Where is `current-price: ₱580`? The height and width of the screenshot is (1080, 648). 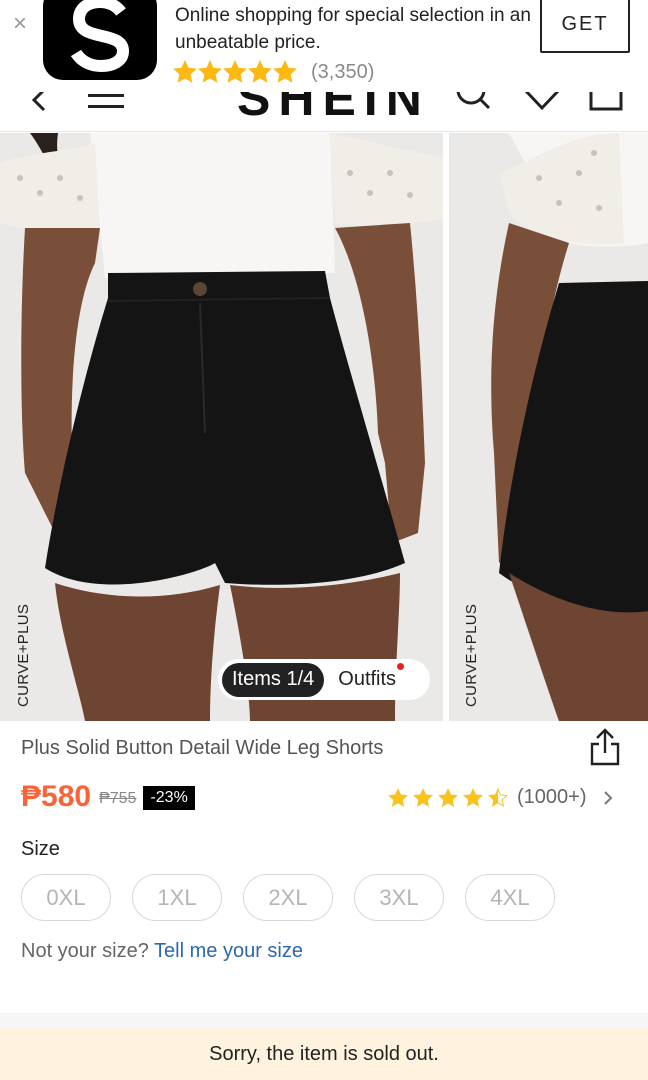 current-price: ₱580 is located at coordinates (56, 796).